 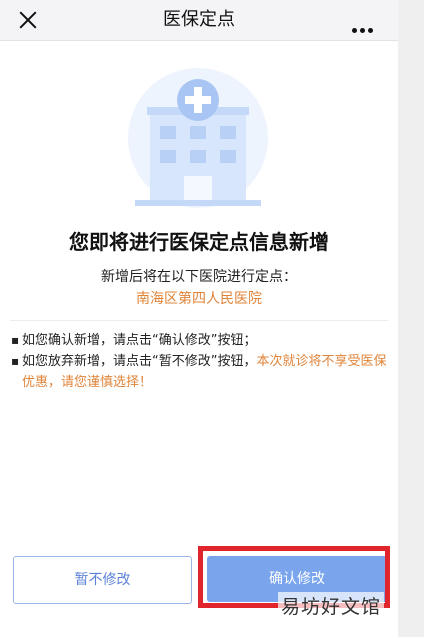 I want to click on watermark: 易坊好文馆, so click(x=331, y=605).